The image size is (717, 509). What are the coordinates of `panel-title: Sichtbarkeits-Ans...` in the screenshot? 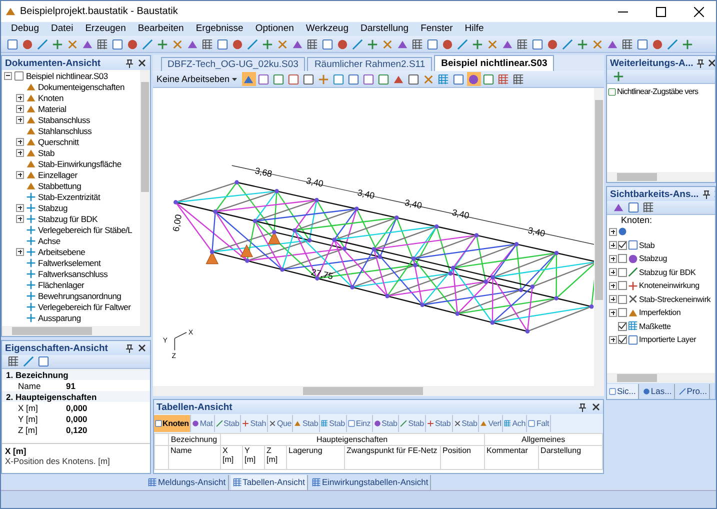 It's located at (654, 194).